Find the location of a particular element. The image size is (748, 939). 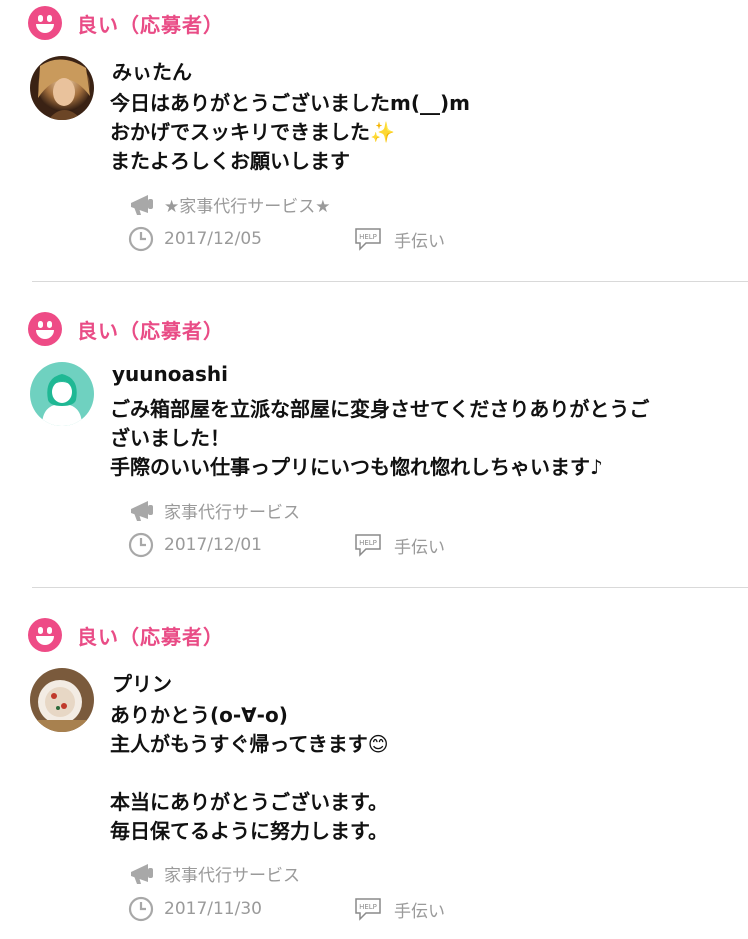

review-date: 2017/12/05 is located at coordinates (213, 239).